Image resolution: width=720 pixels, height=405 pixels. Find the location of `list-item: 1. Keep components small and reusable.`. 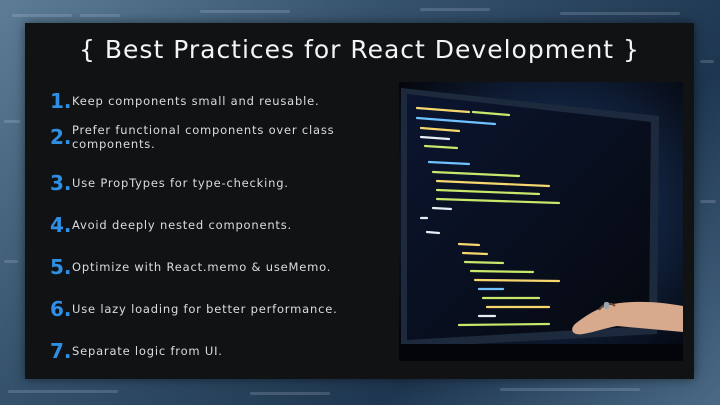

list-item: 1. Keep components small and reusable. is located at coordinates (222, 101).